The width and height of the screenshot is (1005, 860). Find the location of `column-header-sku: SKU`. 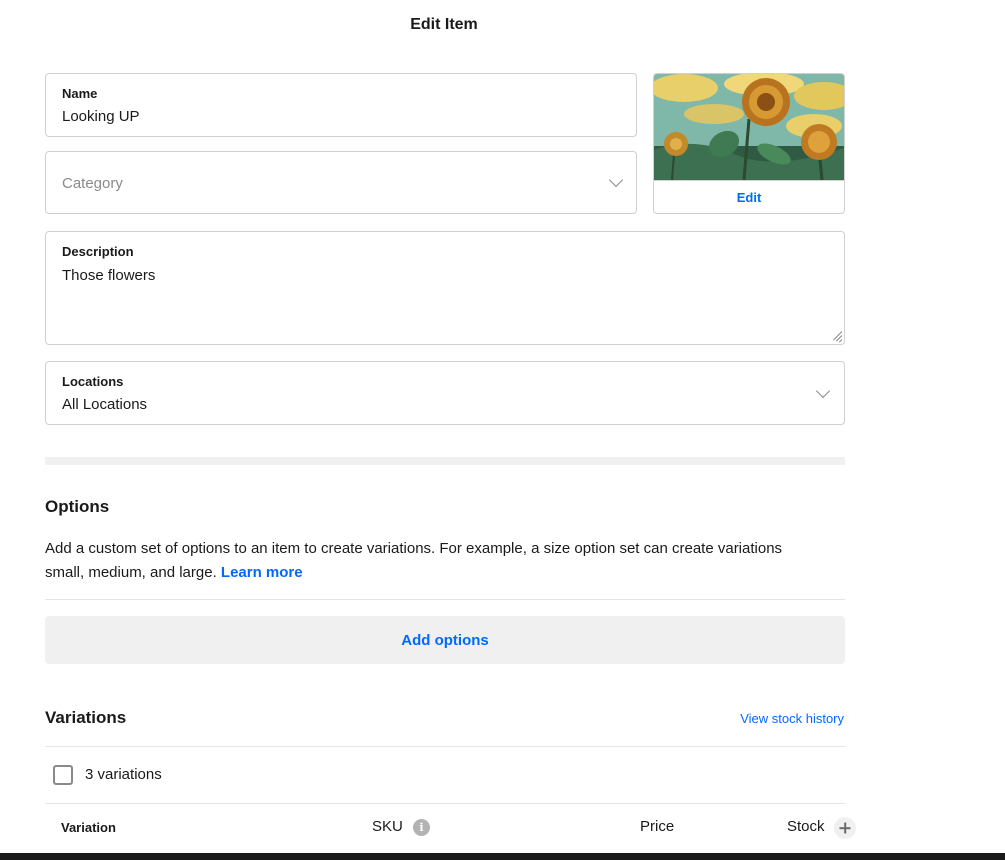

column-header-sku: SKU is located at coordinates (387, 826).